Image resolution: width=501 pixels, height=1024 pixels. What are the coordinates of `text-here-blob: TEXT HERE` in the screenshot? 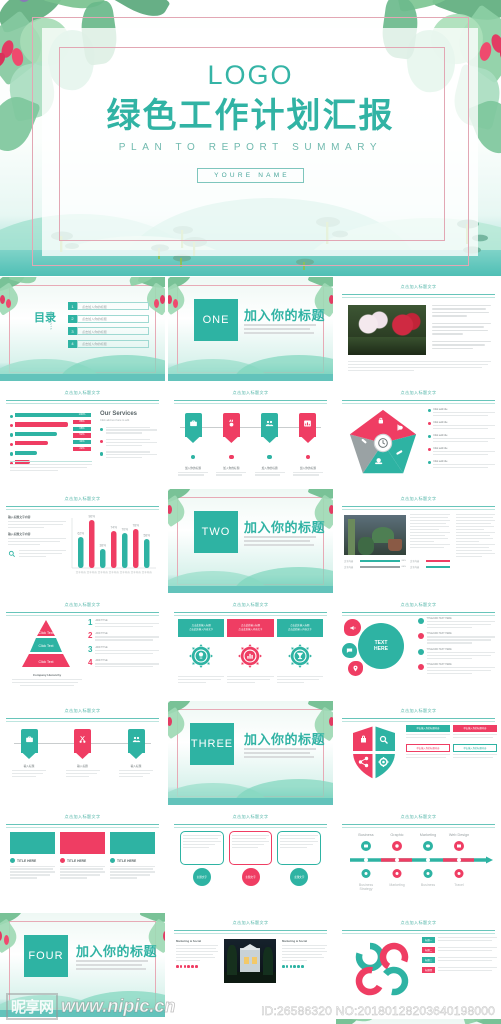 It's located at (381, 646).